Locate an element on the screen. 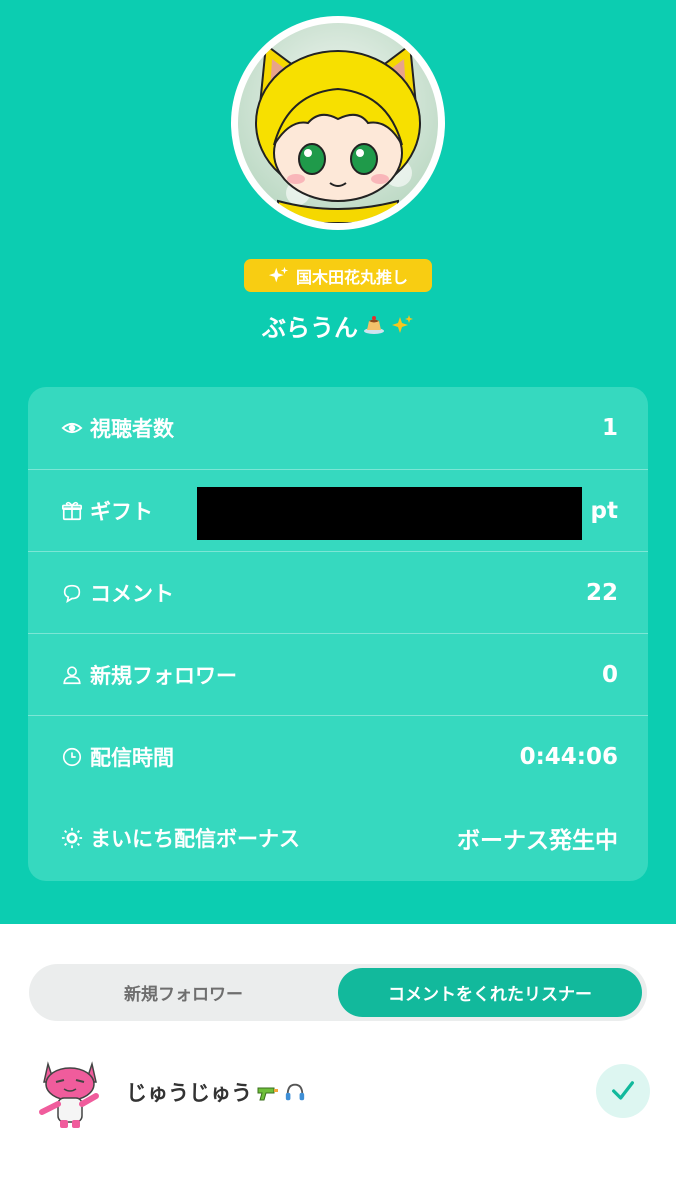 The height and width of the screenshot is (1200, 676). badge-text: 国木田花丸推し is located at coordinates (351, 277).